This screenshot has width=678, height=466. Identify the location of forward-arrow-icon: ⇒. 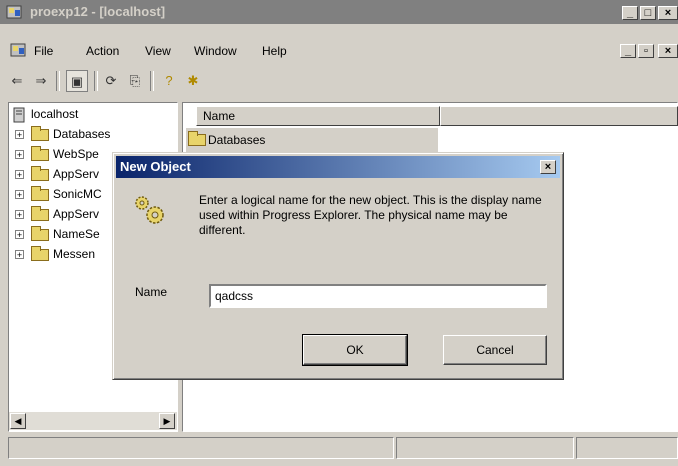
(41, 81).